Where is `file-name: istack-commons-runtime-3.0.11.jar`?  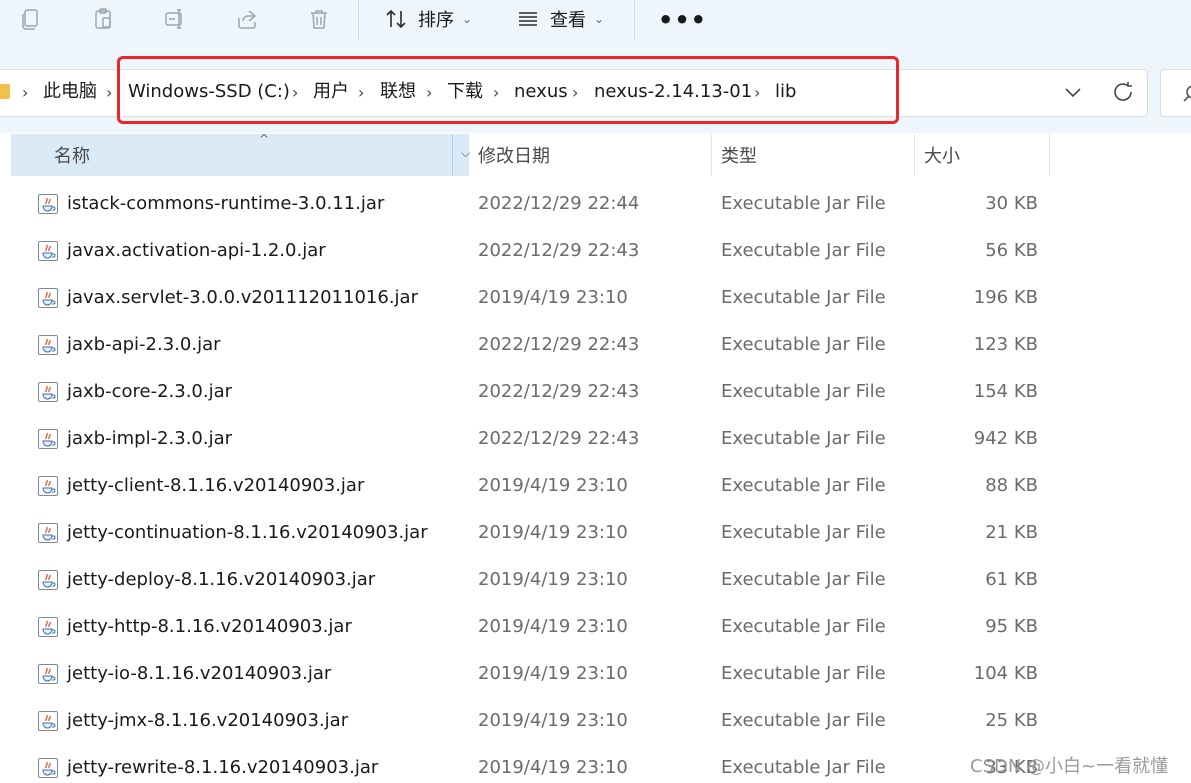 file-name: istack-commons-runtime-3.0.11.jar is located at coordinates (226, 203).